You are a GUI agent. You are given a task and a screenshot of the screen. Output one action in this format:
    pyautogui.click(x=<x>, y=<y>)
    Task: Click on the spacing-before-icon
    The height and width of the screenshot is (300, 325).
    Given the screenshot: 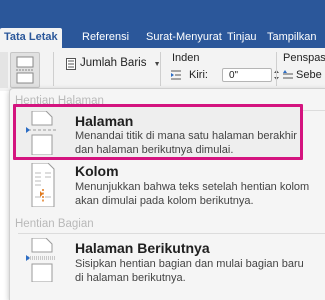 What is the action you would take?
    pyautogui.click(x=288, y=74)
    